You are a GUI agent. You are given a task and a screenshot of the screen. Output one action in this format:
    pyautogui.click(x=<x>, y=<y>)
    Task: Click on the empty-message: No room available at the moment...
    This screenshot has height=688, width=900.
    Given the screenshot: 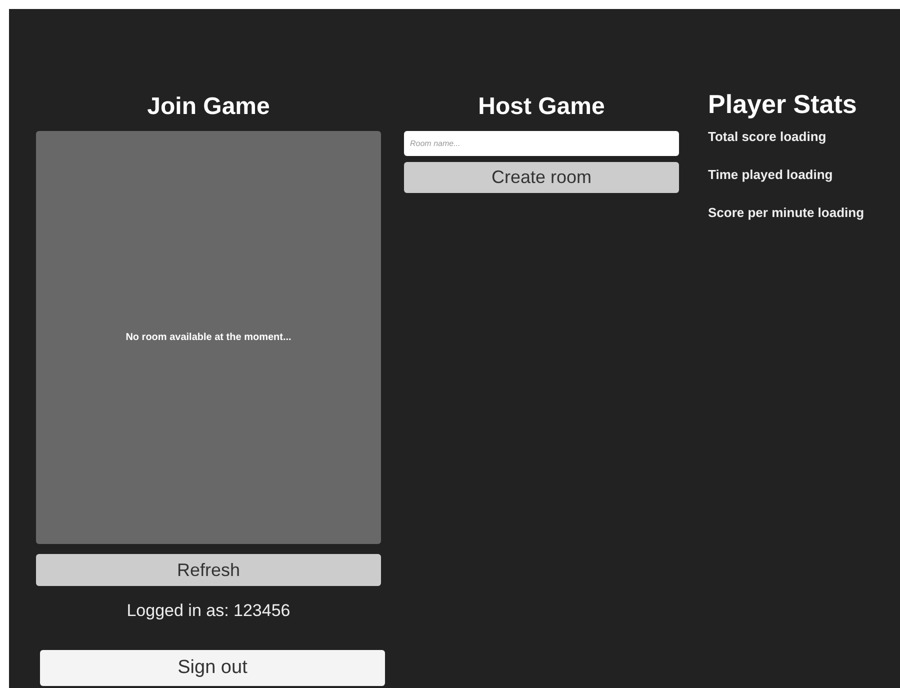 What is the action you would take?
    pyautogui.click(x=208, y=337)
    